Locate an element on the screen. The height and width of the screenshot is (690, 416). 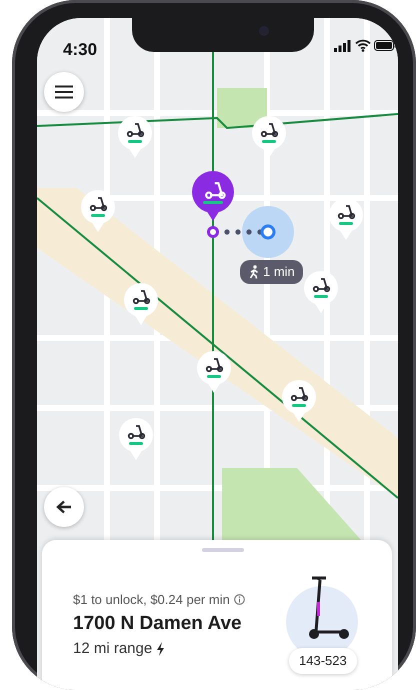
range-text: 12 mi range is located at coordinates (112, 649).